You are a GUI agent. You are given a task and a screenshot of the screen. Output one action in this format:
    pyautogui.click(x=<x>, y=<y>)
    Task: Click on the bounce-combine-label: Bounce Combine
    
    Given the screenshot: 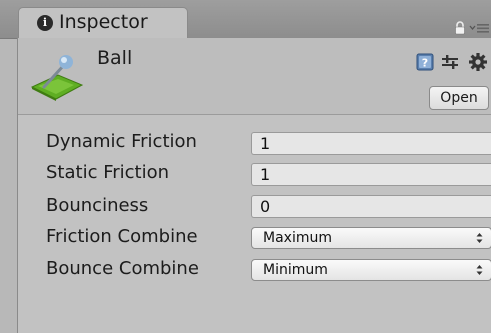 What is the action you would take?
    pyautogui.click(x=122, y=268)
    